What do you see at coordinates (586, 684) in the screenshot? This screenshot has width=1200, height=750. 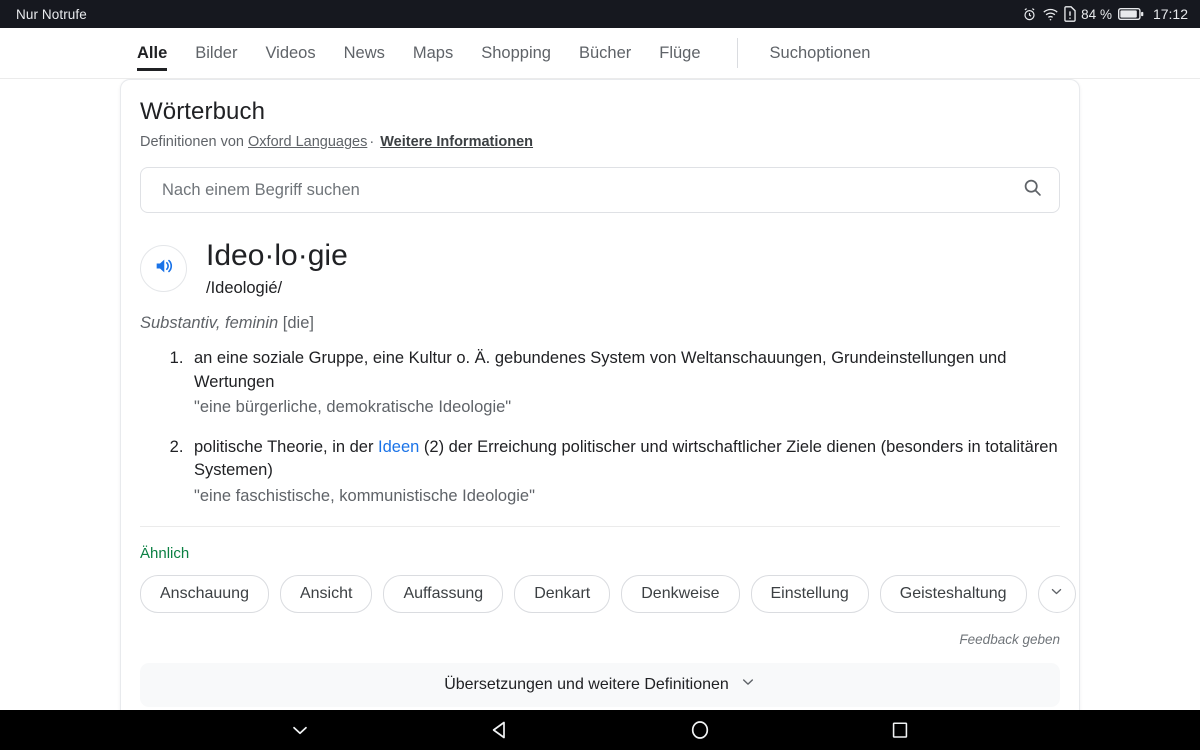 I see `expander-label: Übersetzungen und weitere Definitionen` at bounding box center [586, 684].